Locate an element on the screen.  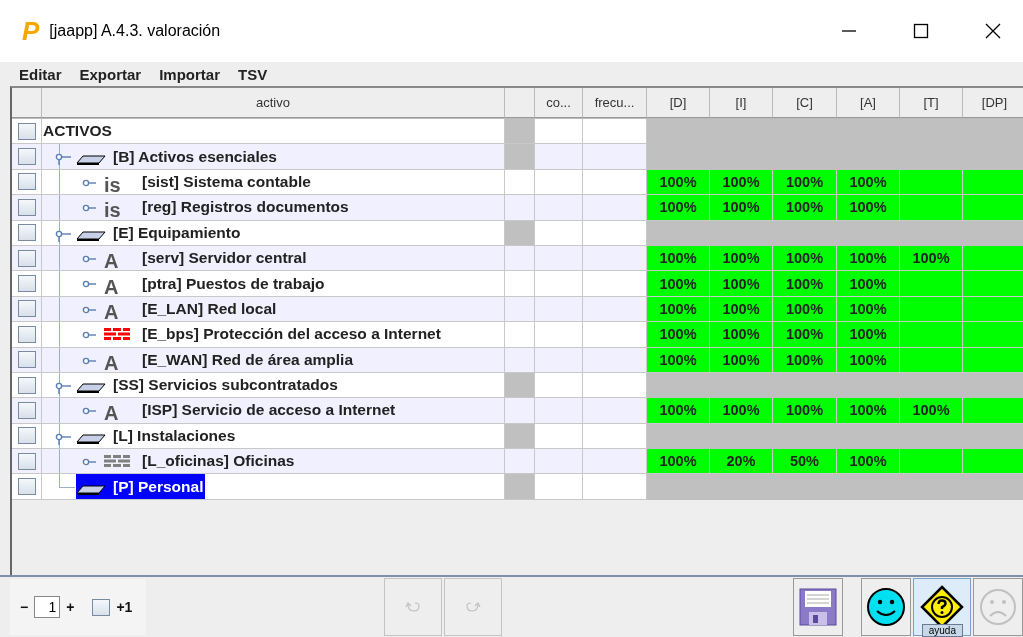
tree-node: [SS] Servicios subcontratados is located at coordinates (208, 385).